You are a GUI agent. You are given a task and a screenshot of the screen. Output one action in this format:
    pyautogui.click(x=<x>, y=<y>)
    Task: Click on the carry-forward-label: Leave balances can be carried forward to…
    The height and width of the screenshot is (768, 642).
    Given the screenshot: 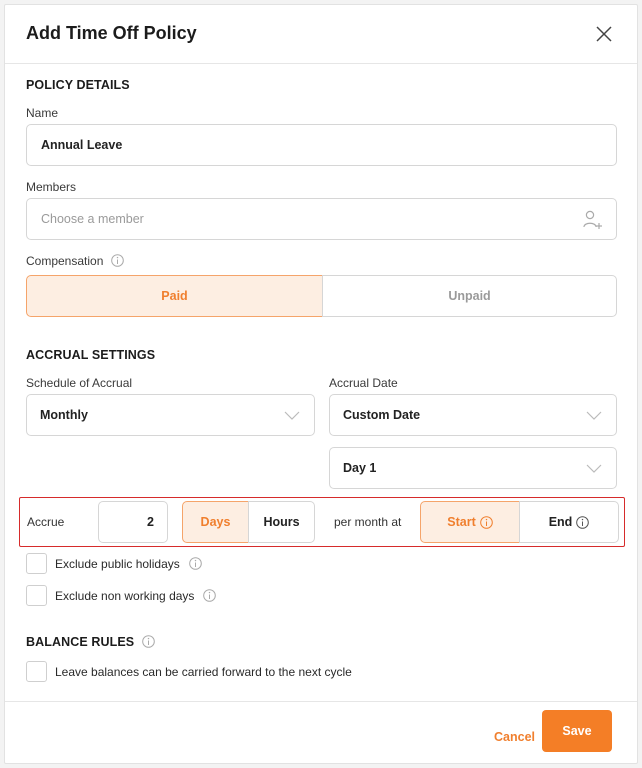 What is the action you would take?
    pyautogui.click(x=203, y=671)
    